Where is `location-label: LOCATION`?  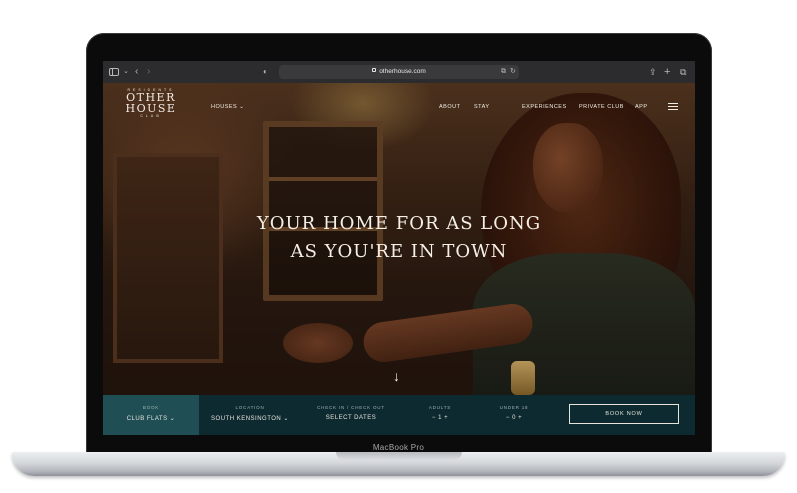
location-label: LOCATION is located at coordinates (250, 407).